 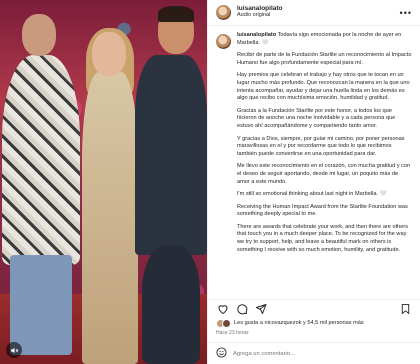 What do you see at coordinates (260, 308) in the screenshot?
I see `share-icon` at bounding box center [260, 308].